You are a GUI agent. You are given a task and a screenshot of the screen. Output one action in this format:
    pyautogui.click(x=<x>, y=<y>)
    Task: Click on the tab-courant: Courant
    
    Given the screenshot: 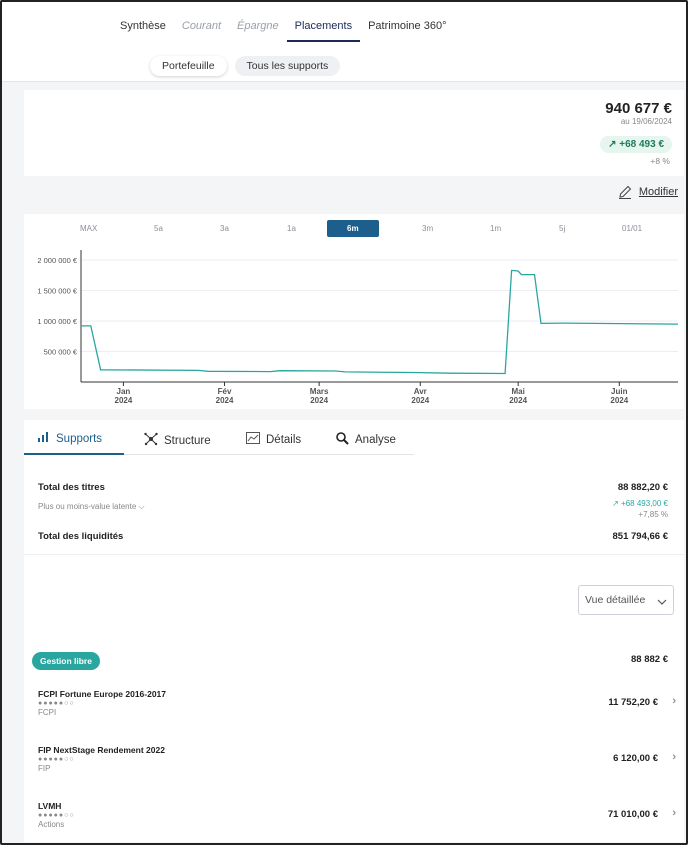 What is the action you would take?
    pyautogui.click(x=201, y=29)
    